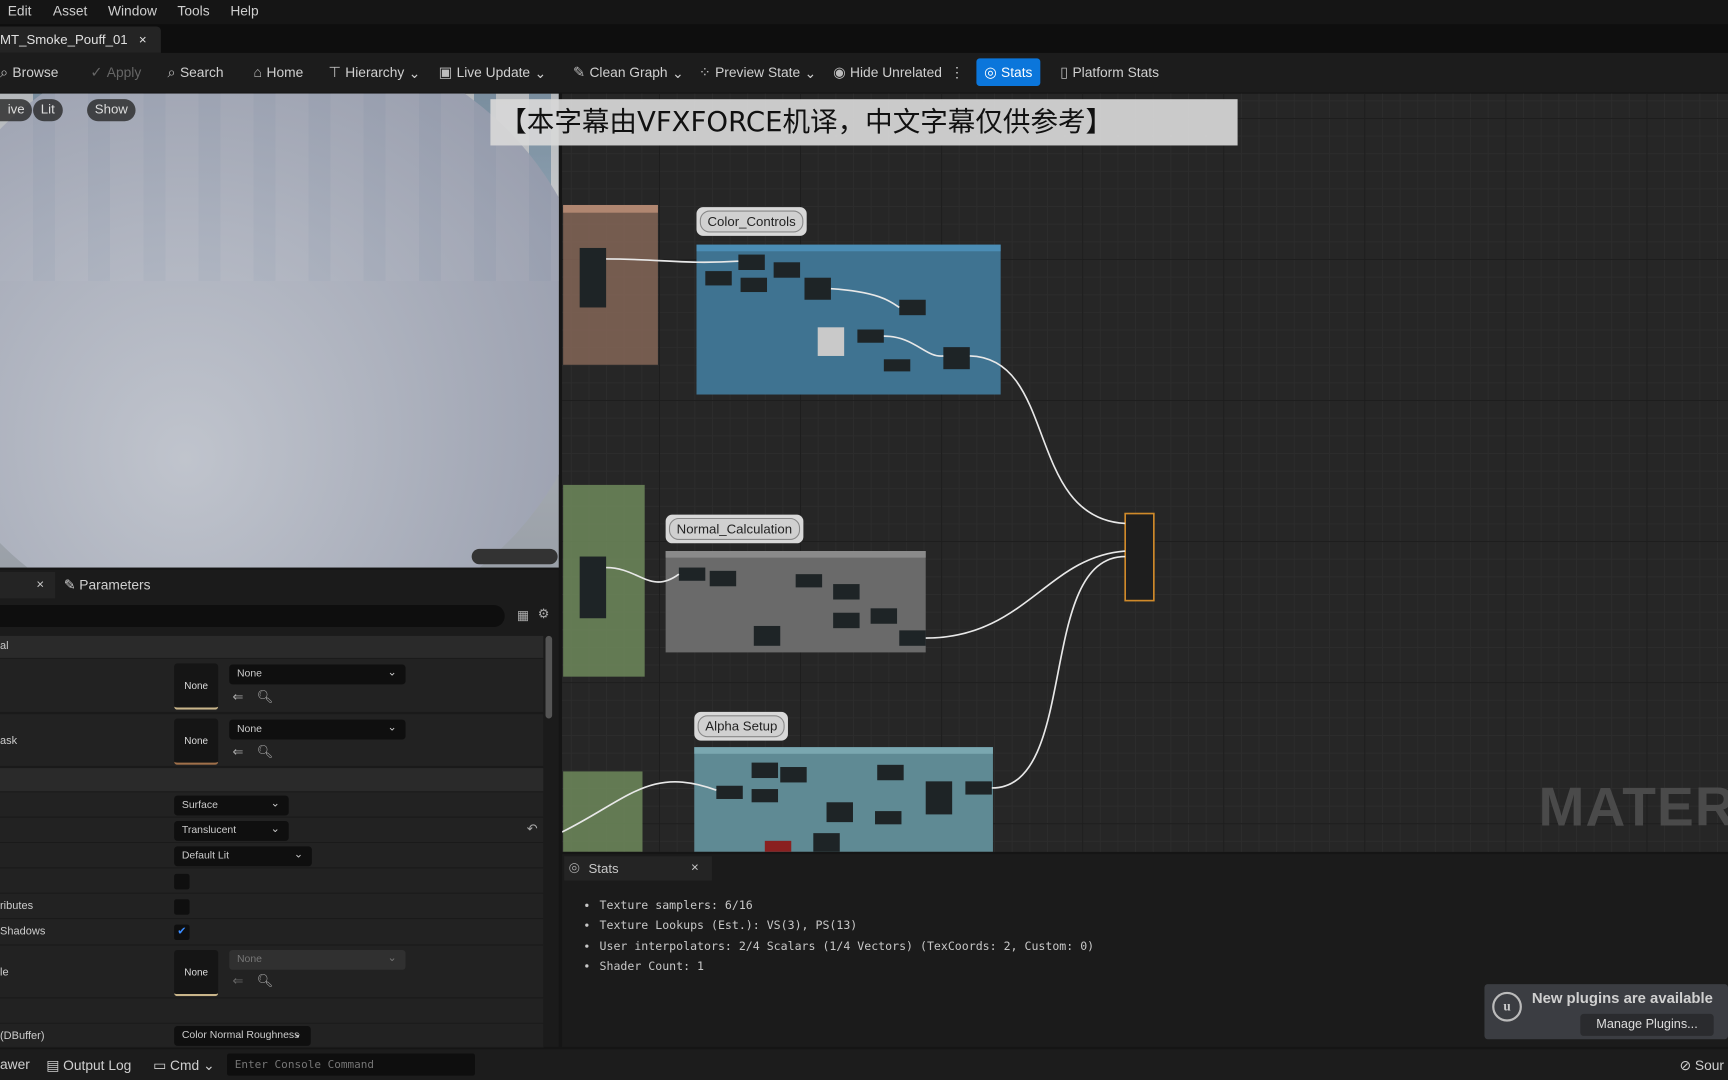 Image resolution: width=1728 pixels, height=1080 pixels. I want to click on console-command-input, so click(351, 1064).